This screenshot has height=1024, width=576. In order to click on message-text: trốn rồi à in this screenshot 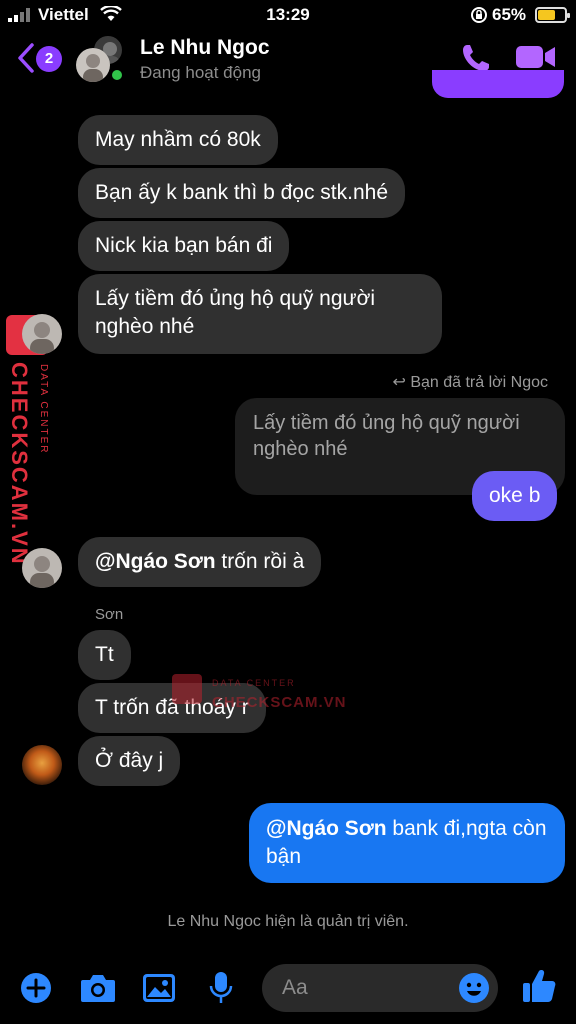, I will do `click(260, 561)`.